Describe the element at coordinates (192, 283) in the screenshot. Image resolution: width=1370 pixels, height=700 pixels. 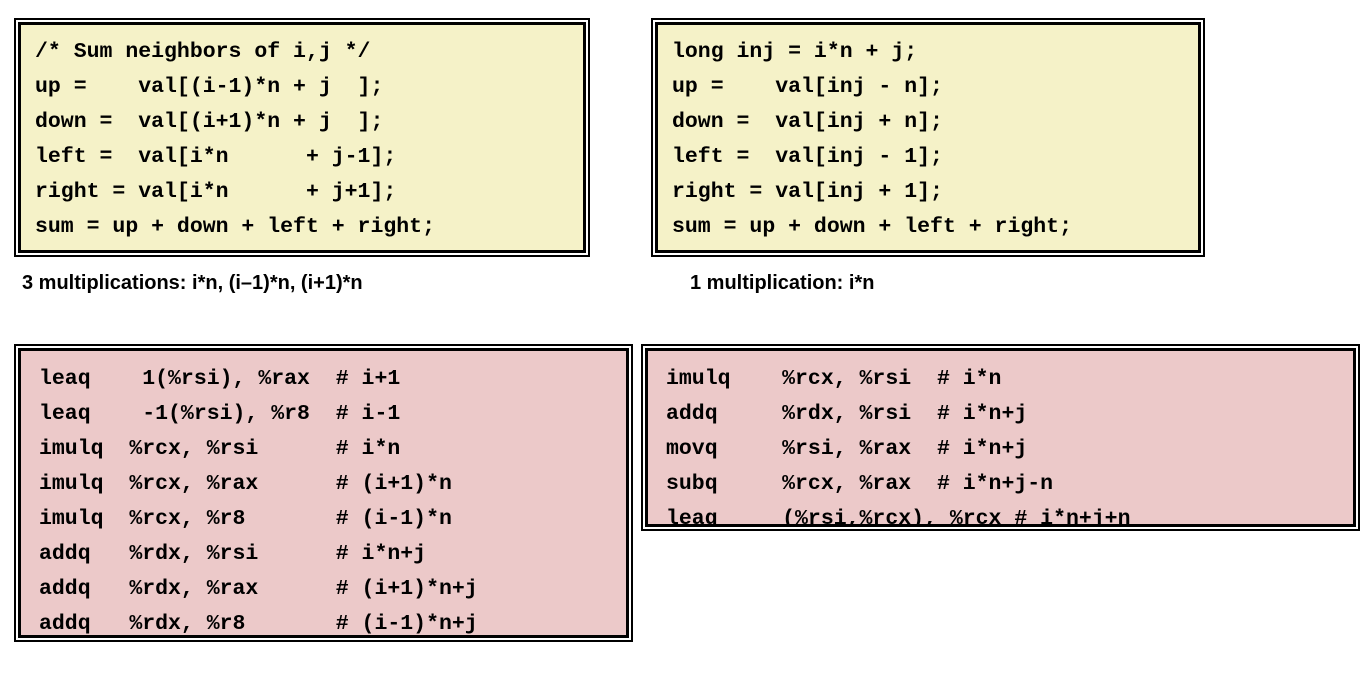
I see `caption-multiplications-original: 3 multiplications: i*n, (i–1)*n, (i+1)*n` at that location.